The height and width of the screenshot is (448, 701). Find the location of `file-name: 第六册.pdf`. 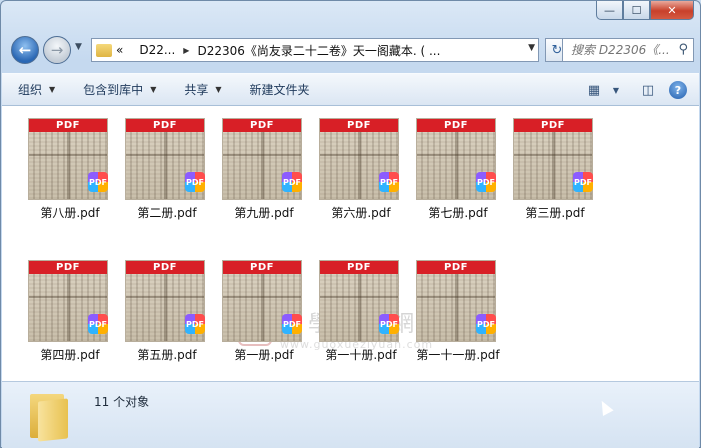

file-name: 第六册.pdf is located at coordinates (361, 213).